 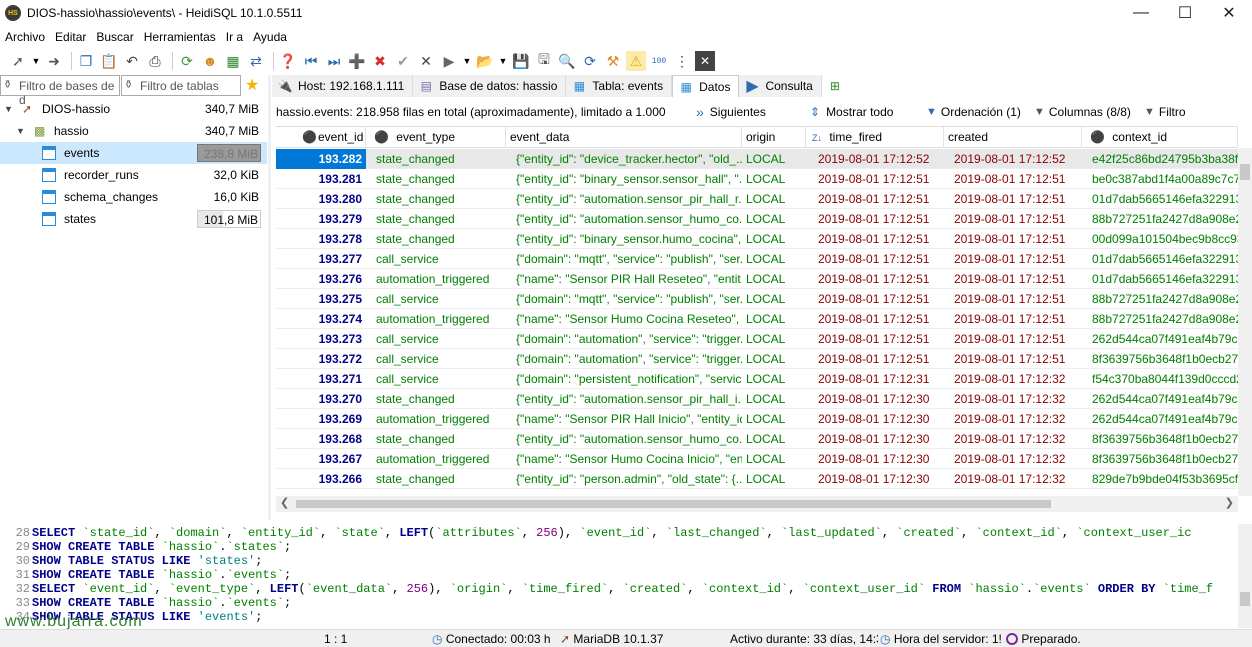 What do you see at coordinates (25, 37) in the screenshot?
I see `menu-archivo: Archivo` at bounding box center [25, 37].